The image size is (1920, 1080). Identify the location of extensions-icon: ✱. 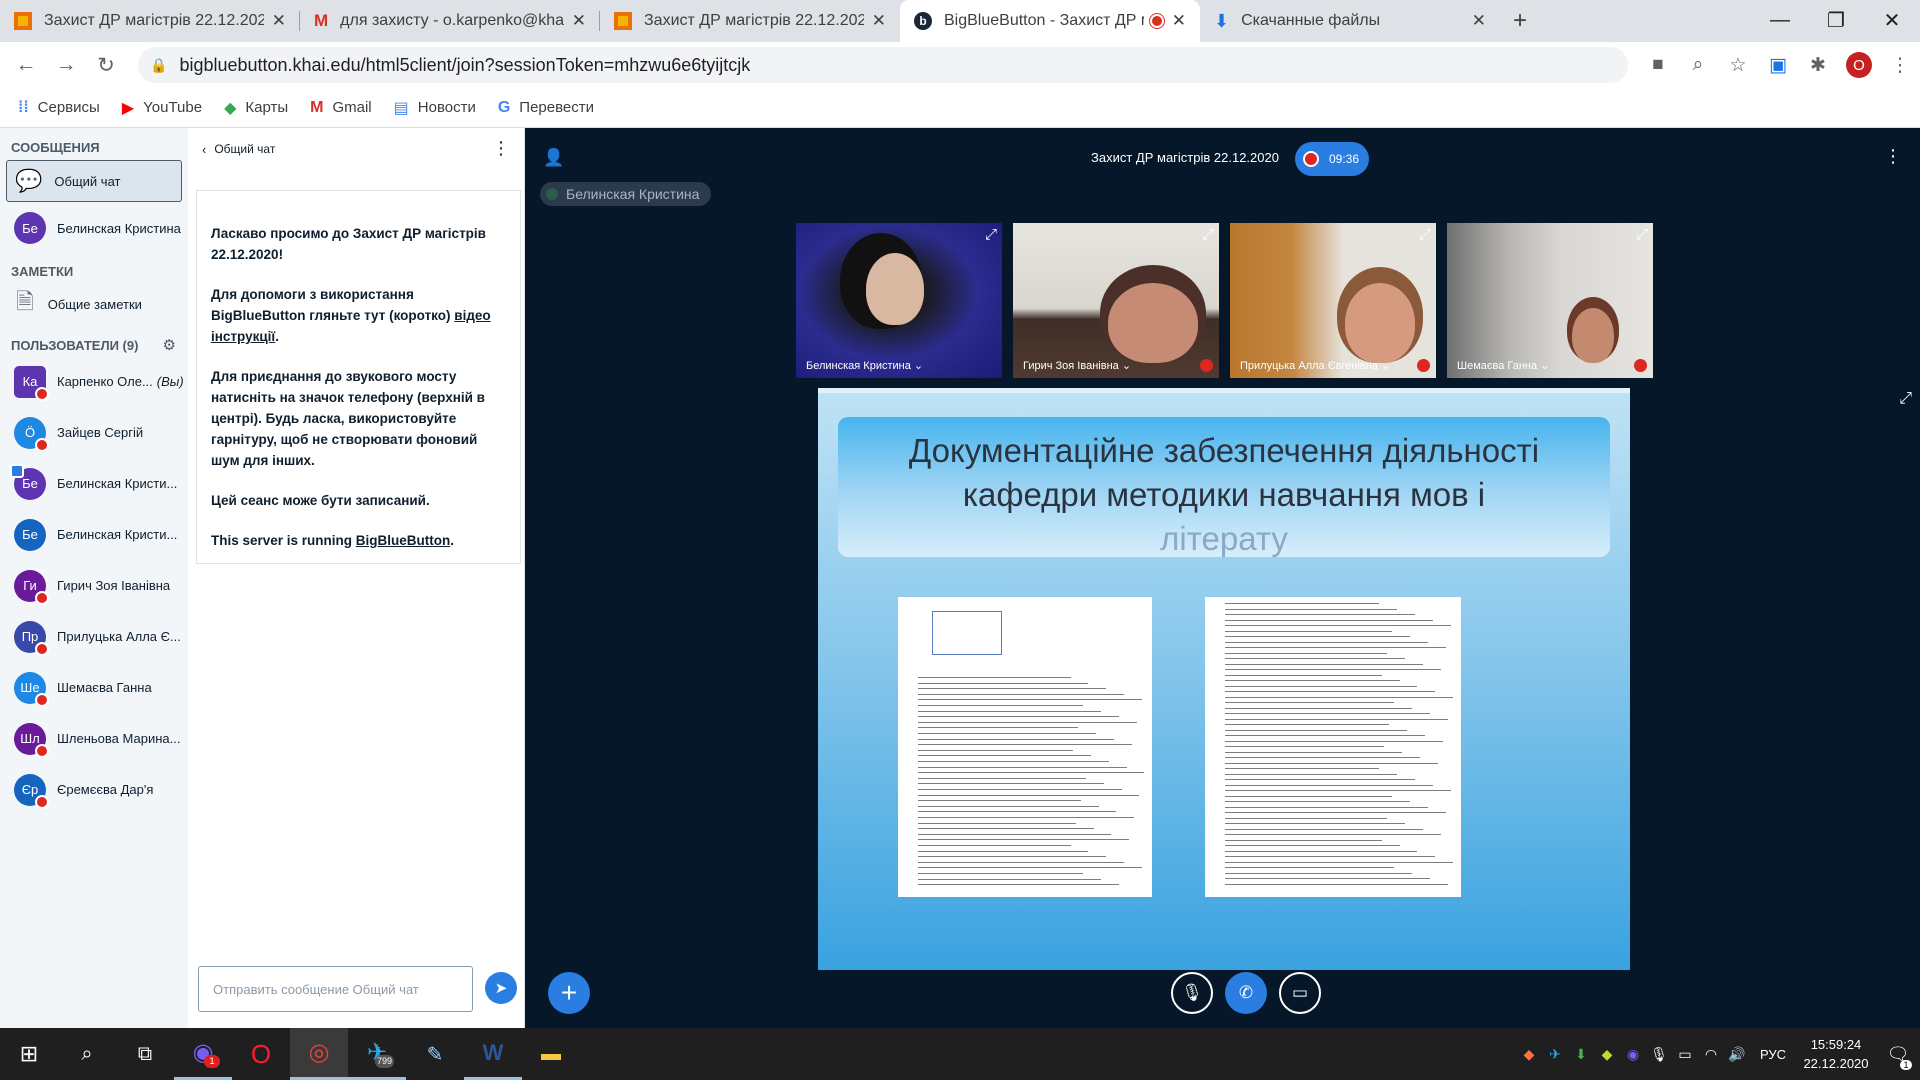
(1818, 65).